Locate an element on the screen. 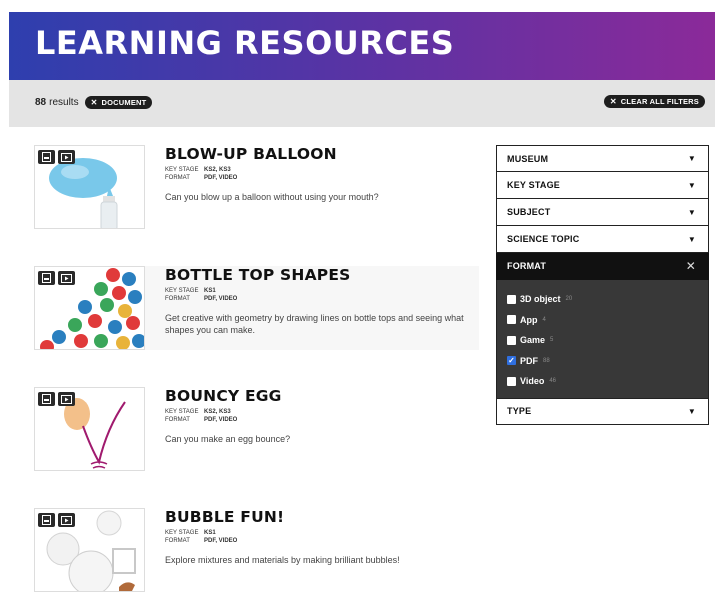 Image resolution: width=715 pixels, height=592 pixels. remove-filter-icon: ✕ is located at coordinates (94, 102).